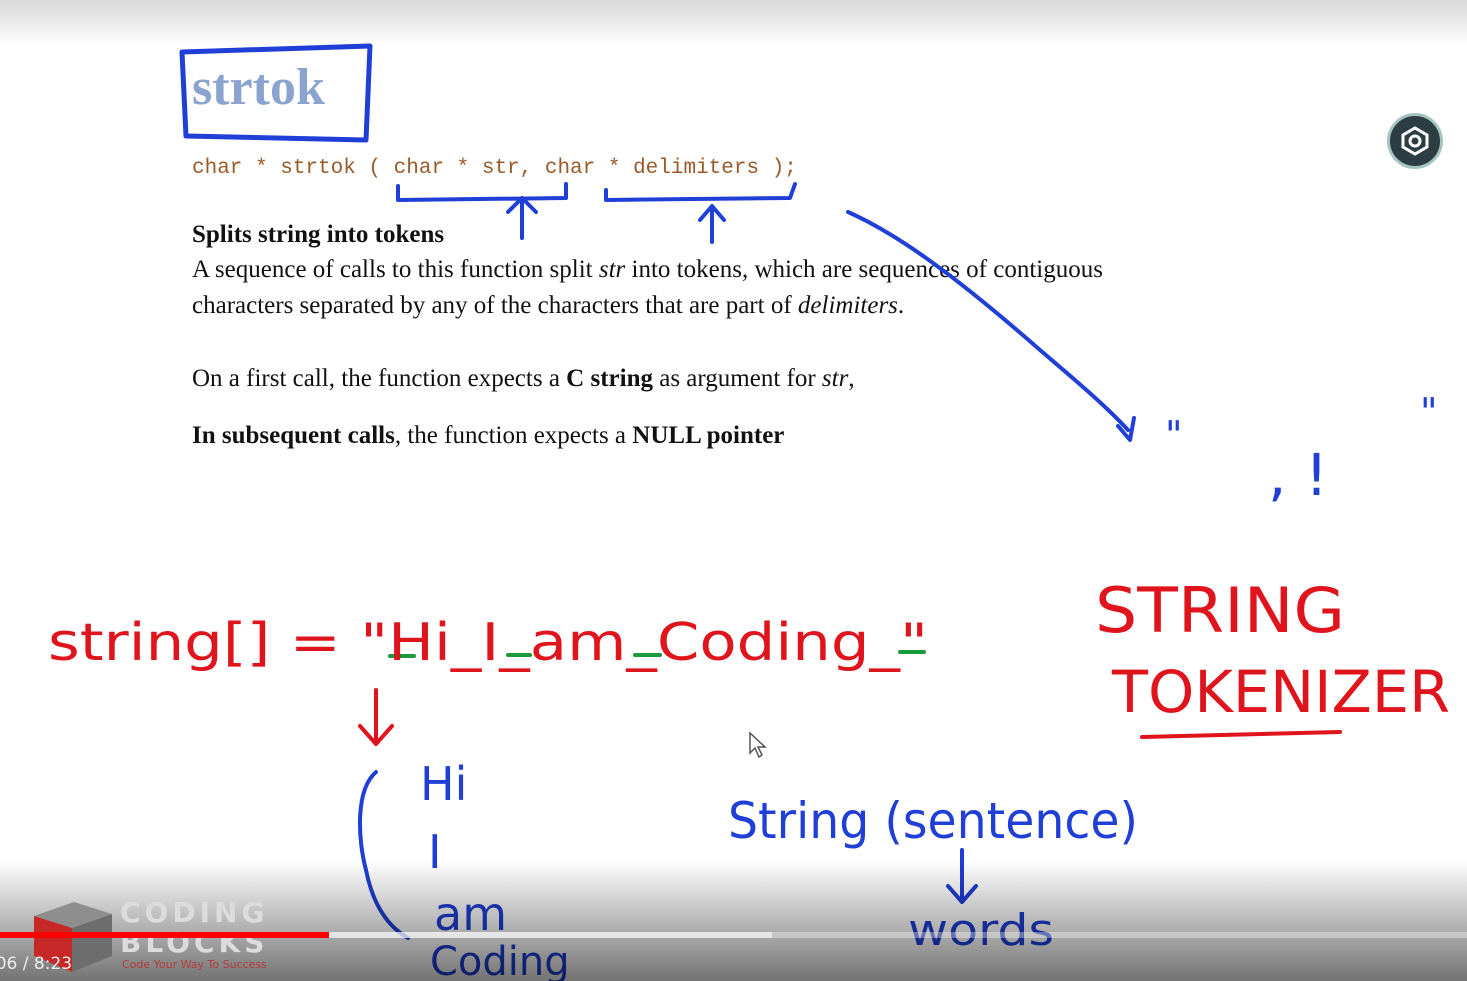  Describe the element at coordinates (1126, 429) in the screenshot. I see `pointer-arrowhead` at that location.